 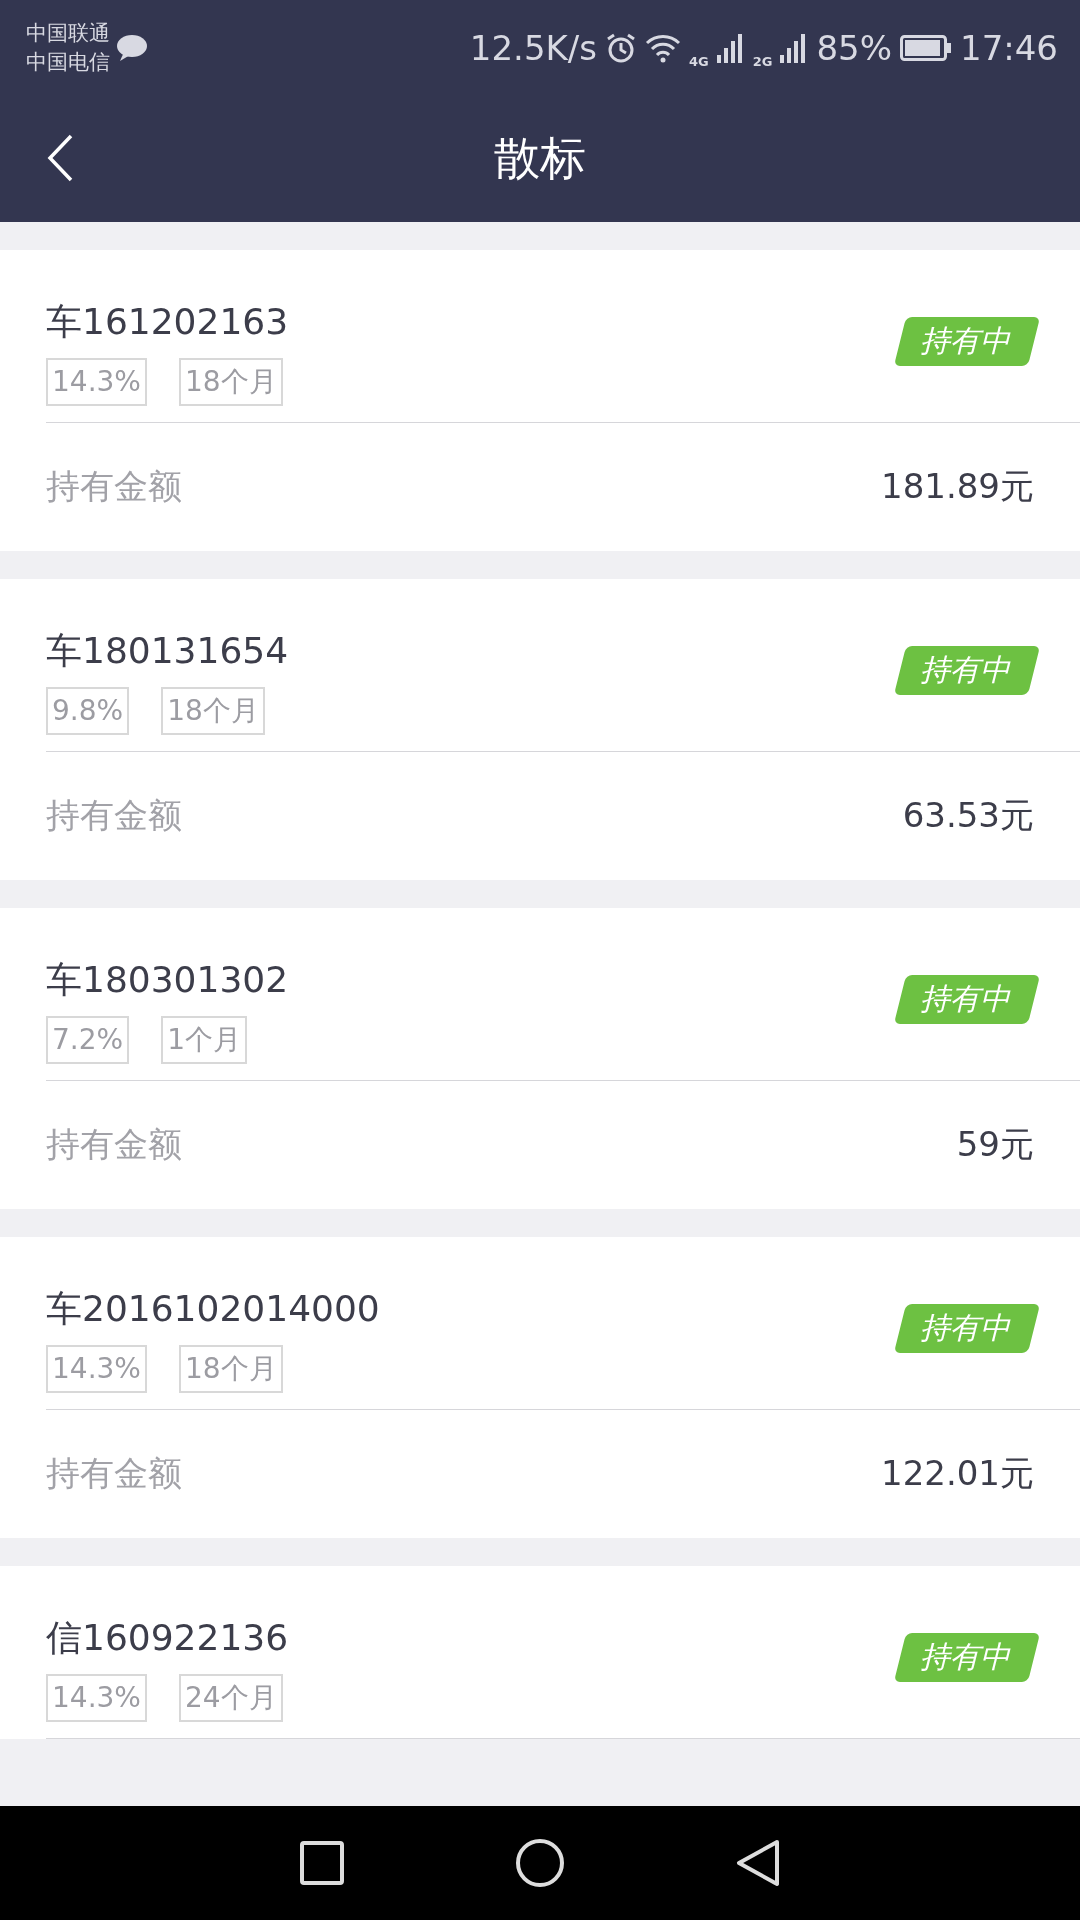 I want to click on amount-value: 122.01元, so click(x=957, y=1473).